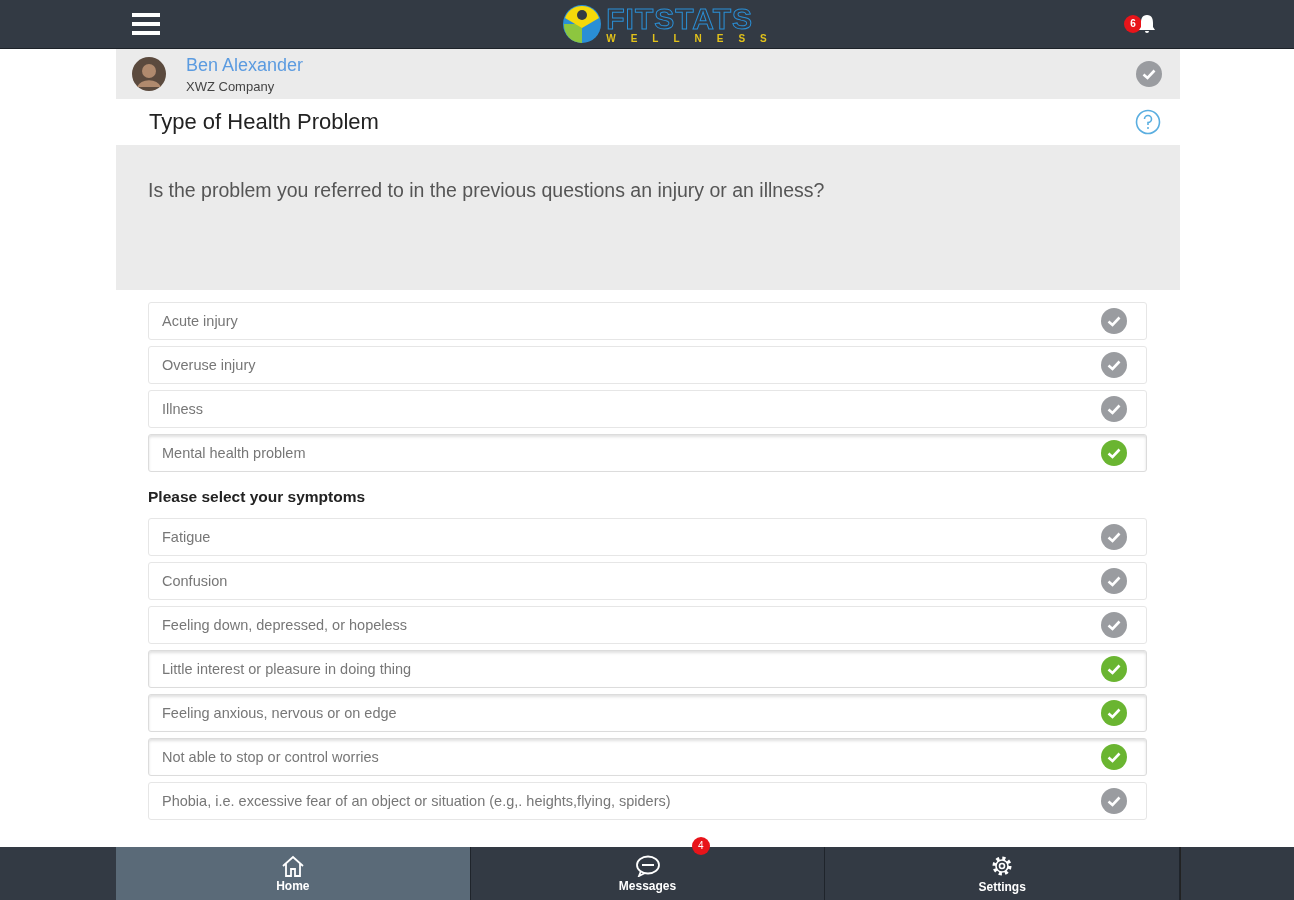 Image resolution: width=1294 pixels, height=900 pixels. What do you see at coordinates (270, 757) in the screenshot?
I see `option-label: Not able to stop or control worries` at bounding box center [270, 757].